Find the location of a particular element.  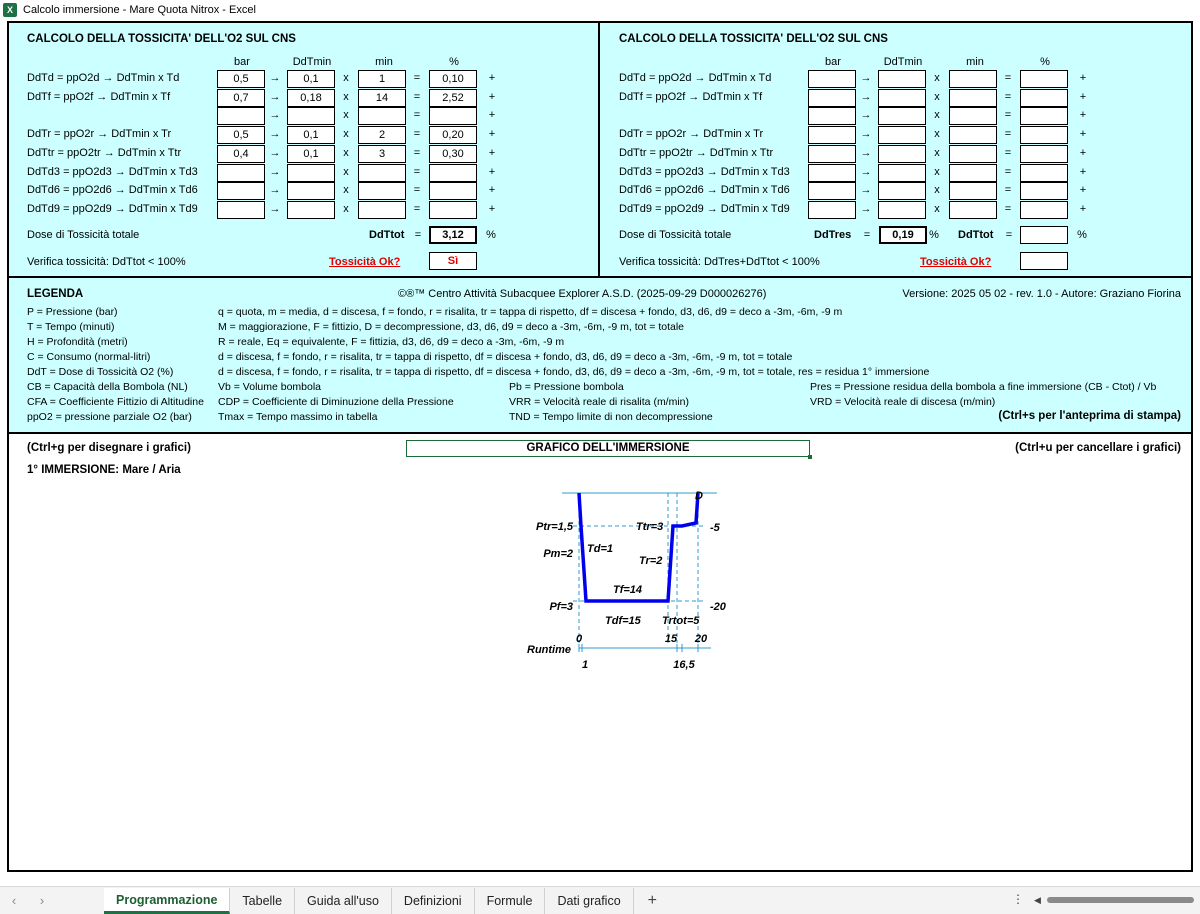

sheet-tab: Dati grafico is located at coordinates (589, 900).